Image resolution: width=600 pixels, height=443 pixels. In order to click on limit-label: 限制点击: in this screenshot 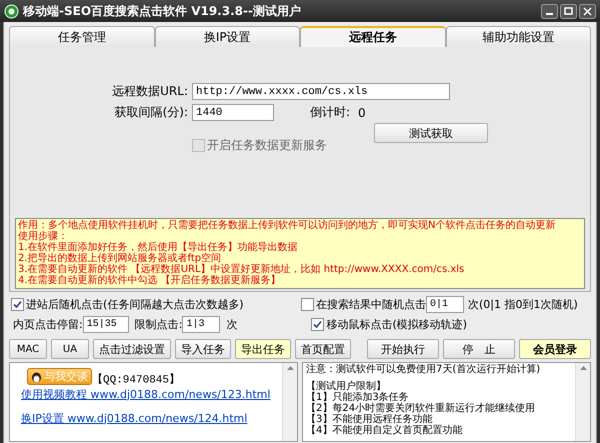, I will do `click(158, 324)`.